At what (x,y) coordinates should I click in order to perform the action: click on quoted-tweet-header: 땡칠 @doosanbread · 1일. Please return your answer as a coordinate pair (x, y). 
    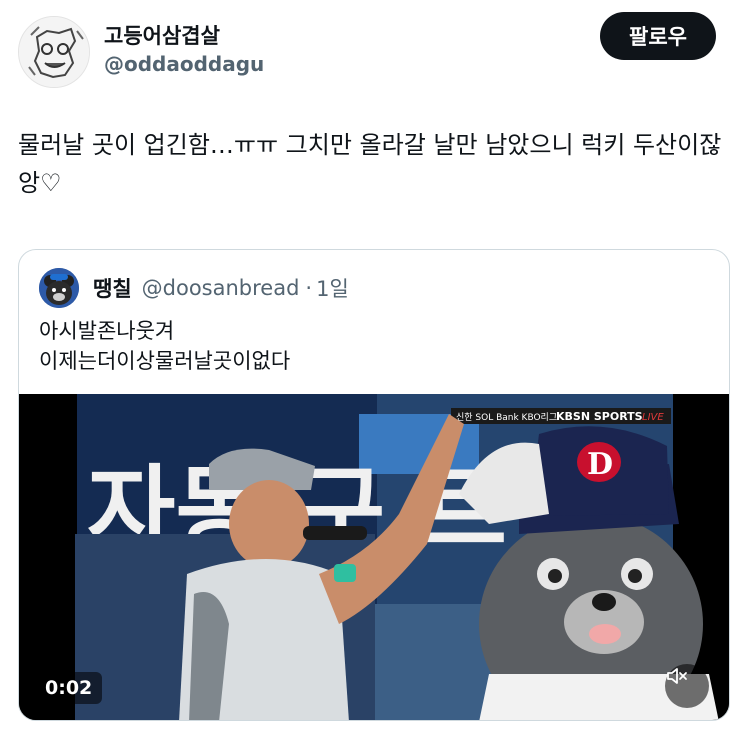
    Looking at the image, I should click on (194, 288).